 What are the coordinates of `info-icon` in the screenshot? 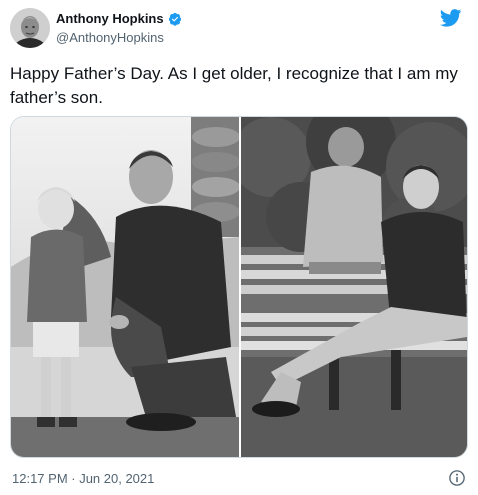 It's located at (457, 478).